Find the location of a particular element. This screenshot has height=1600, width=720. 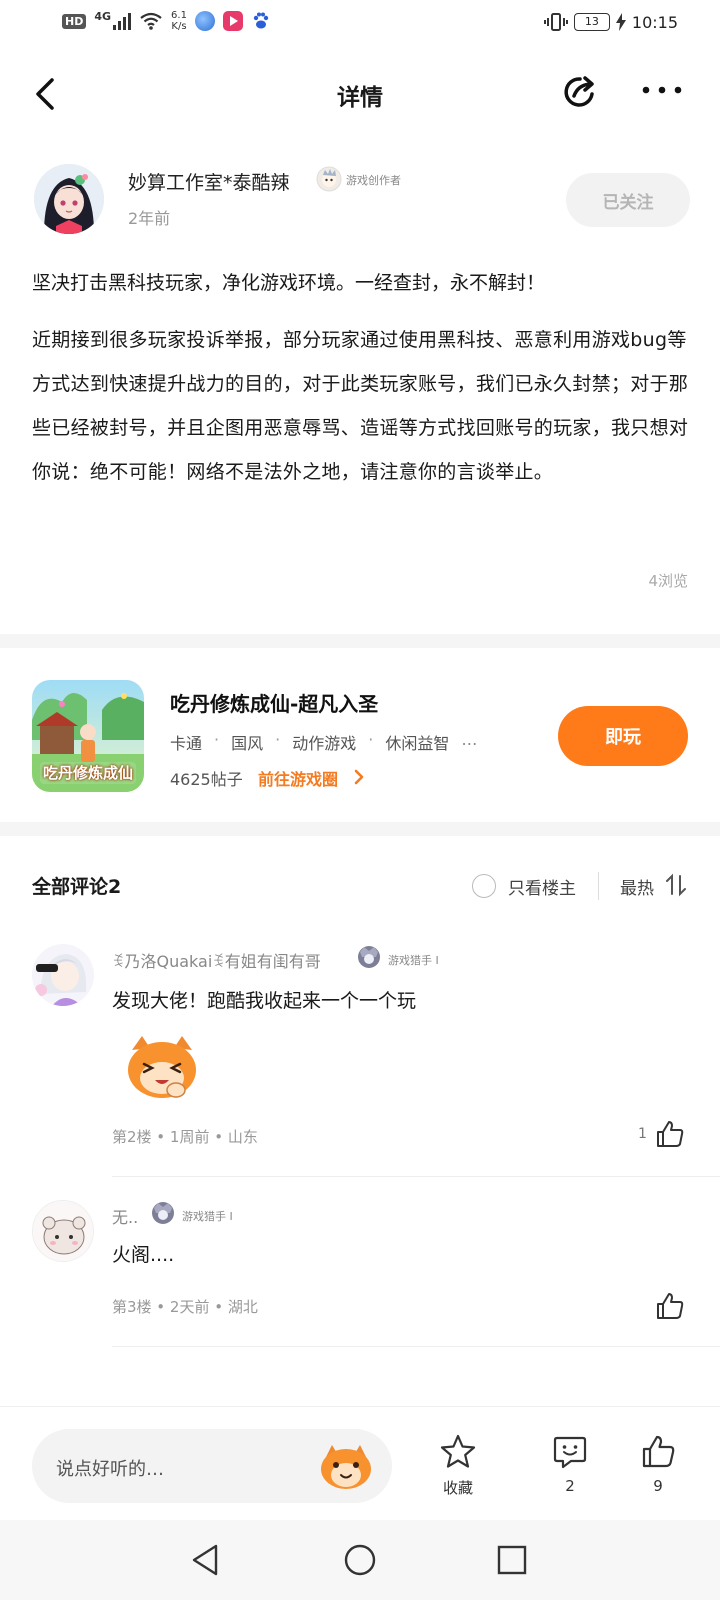

chevron-right-icon is located at coordinates (359, 777).